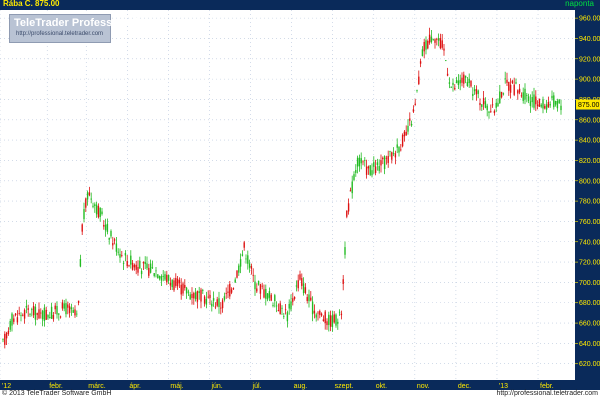  I want to click on y-tick-label: 960.00, so click(589, 19).